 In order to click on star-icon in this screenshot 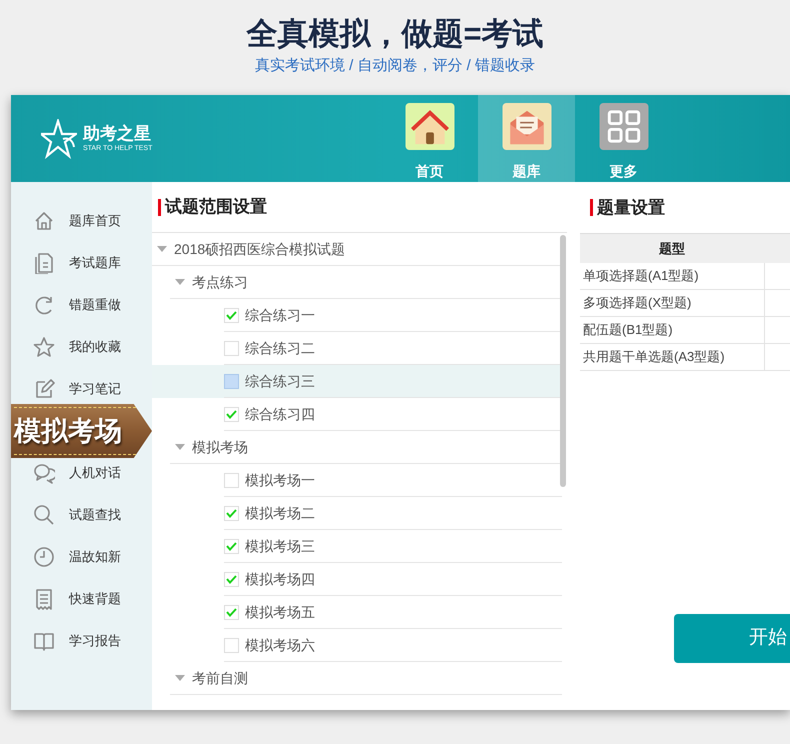, I will do `click(44, 347)`.